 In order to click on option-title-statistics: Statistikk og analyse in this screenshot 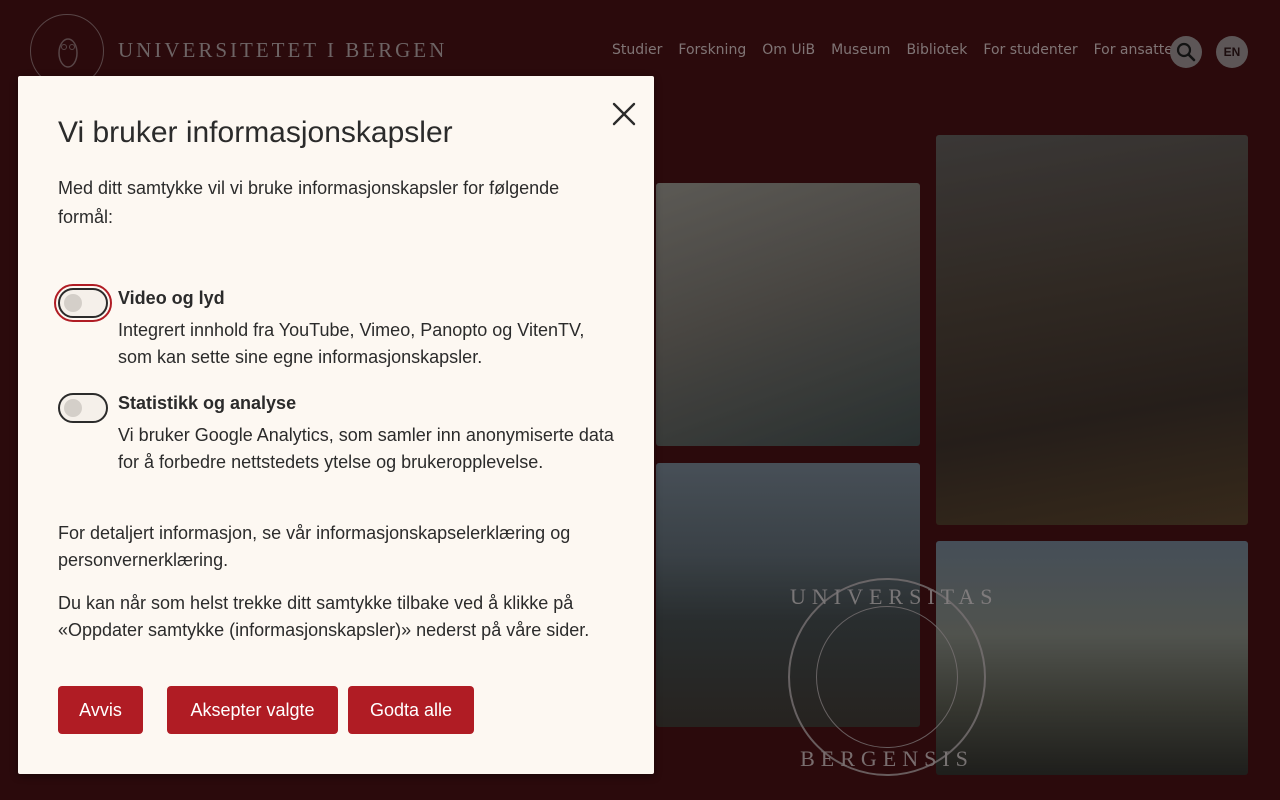, I will do `click(207, 403)`.